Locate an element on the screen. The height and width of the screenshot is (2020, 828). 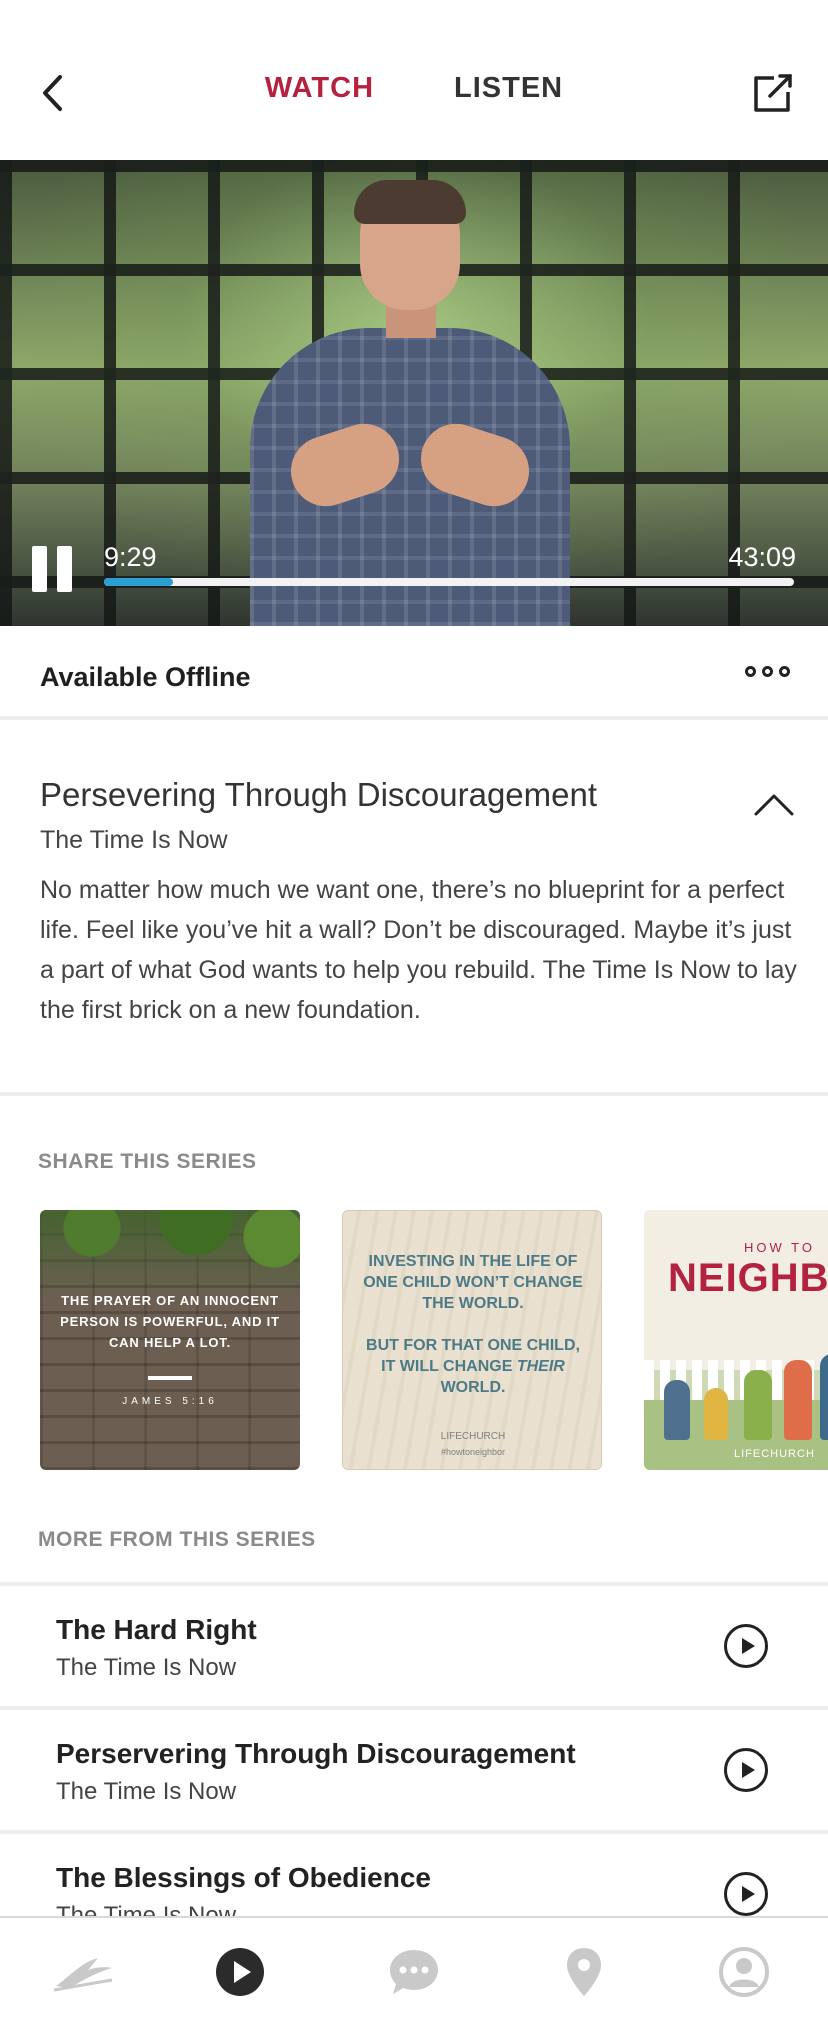
share-button is located at coordinates (773, 93).